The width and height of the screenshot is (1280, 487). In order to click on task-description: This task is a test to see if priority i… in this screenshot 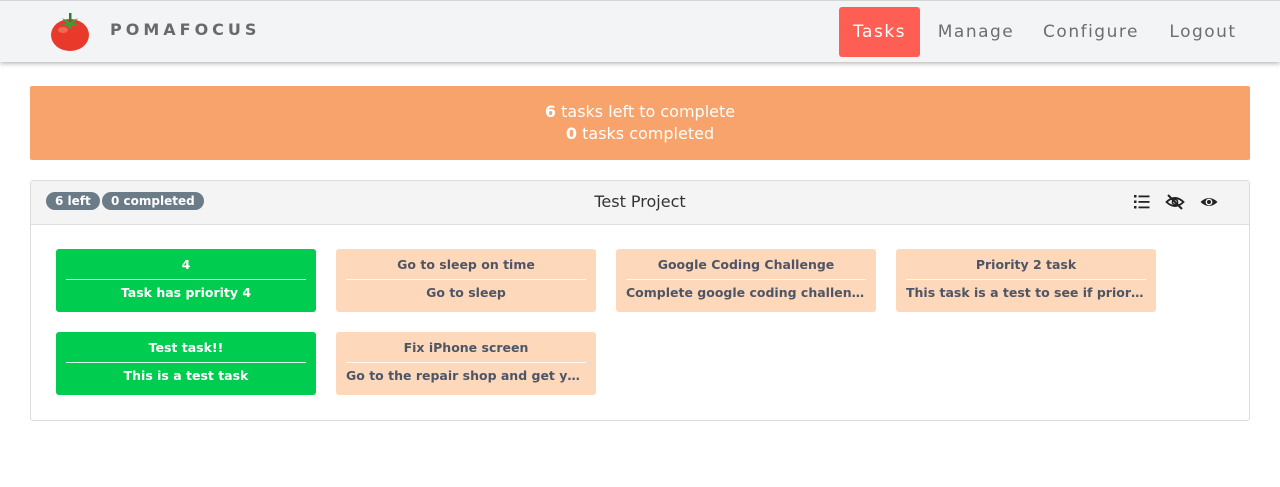, I will do `click(1026, 292)`.